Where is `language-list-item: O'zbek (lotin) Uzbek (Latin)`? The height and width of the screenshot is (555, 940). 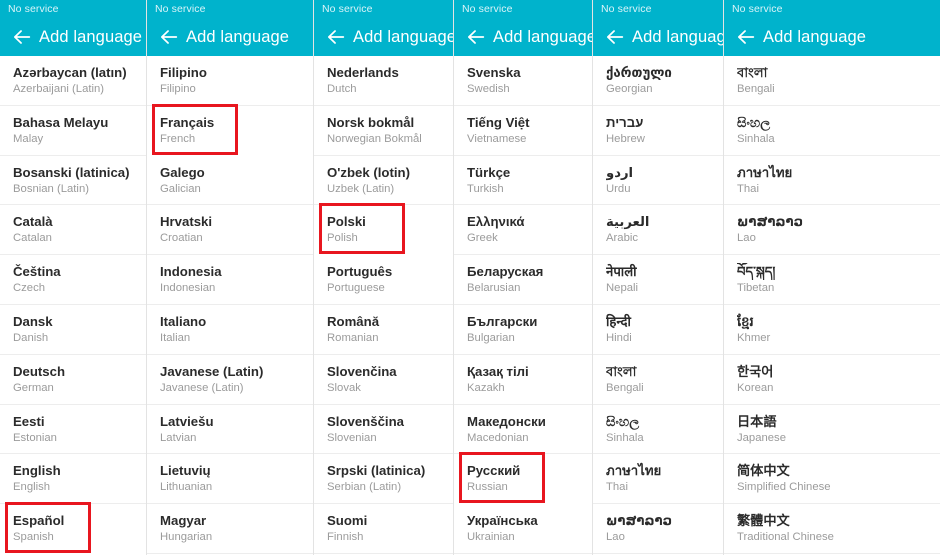
language-list-item: O'zbek (lotin) Uzbek (Latin) is located at coordinates (383, 181).